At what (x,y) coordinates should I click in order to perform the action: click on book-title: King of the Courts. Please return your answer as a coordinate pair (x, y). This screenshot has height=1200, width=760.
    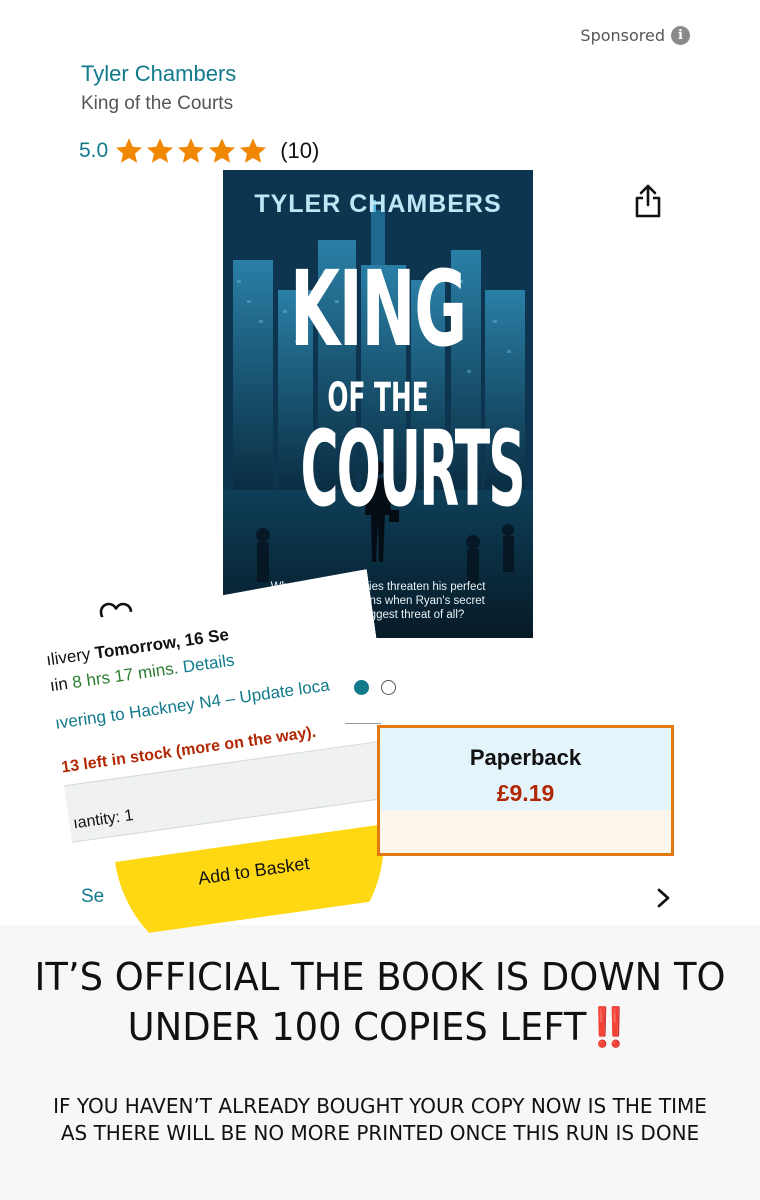
    Looking at the image, I should click on (157, 104).